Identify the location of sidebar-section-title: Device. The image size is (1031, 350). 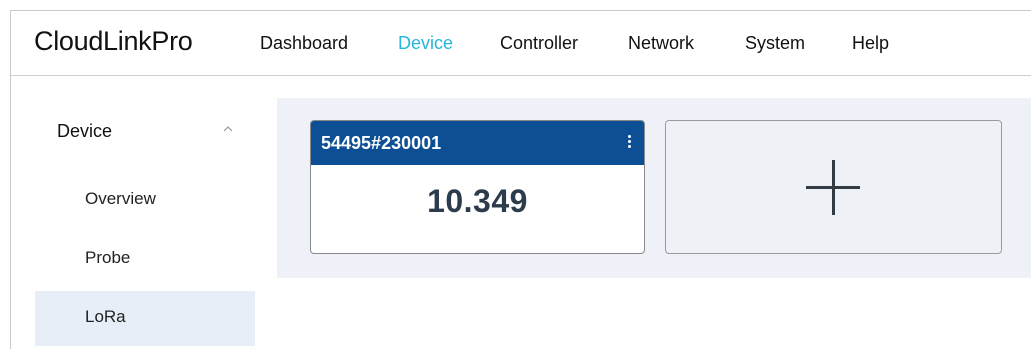
(84, 131).